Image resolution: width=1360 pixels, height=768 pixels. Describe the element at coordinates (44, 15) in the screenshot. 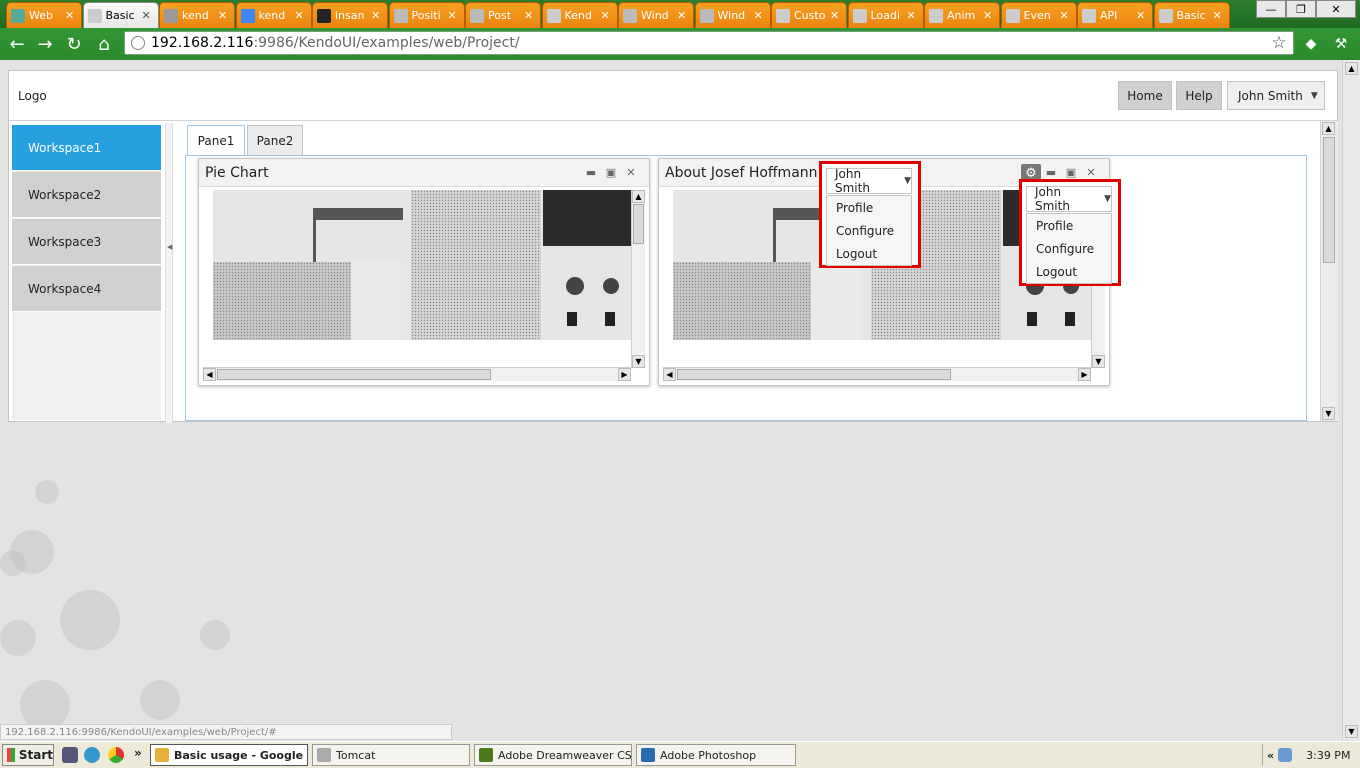

I see `browser-tab: Web ✕` at that location.